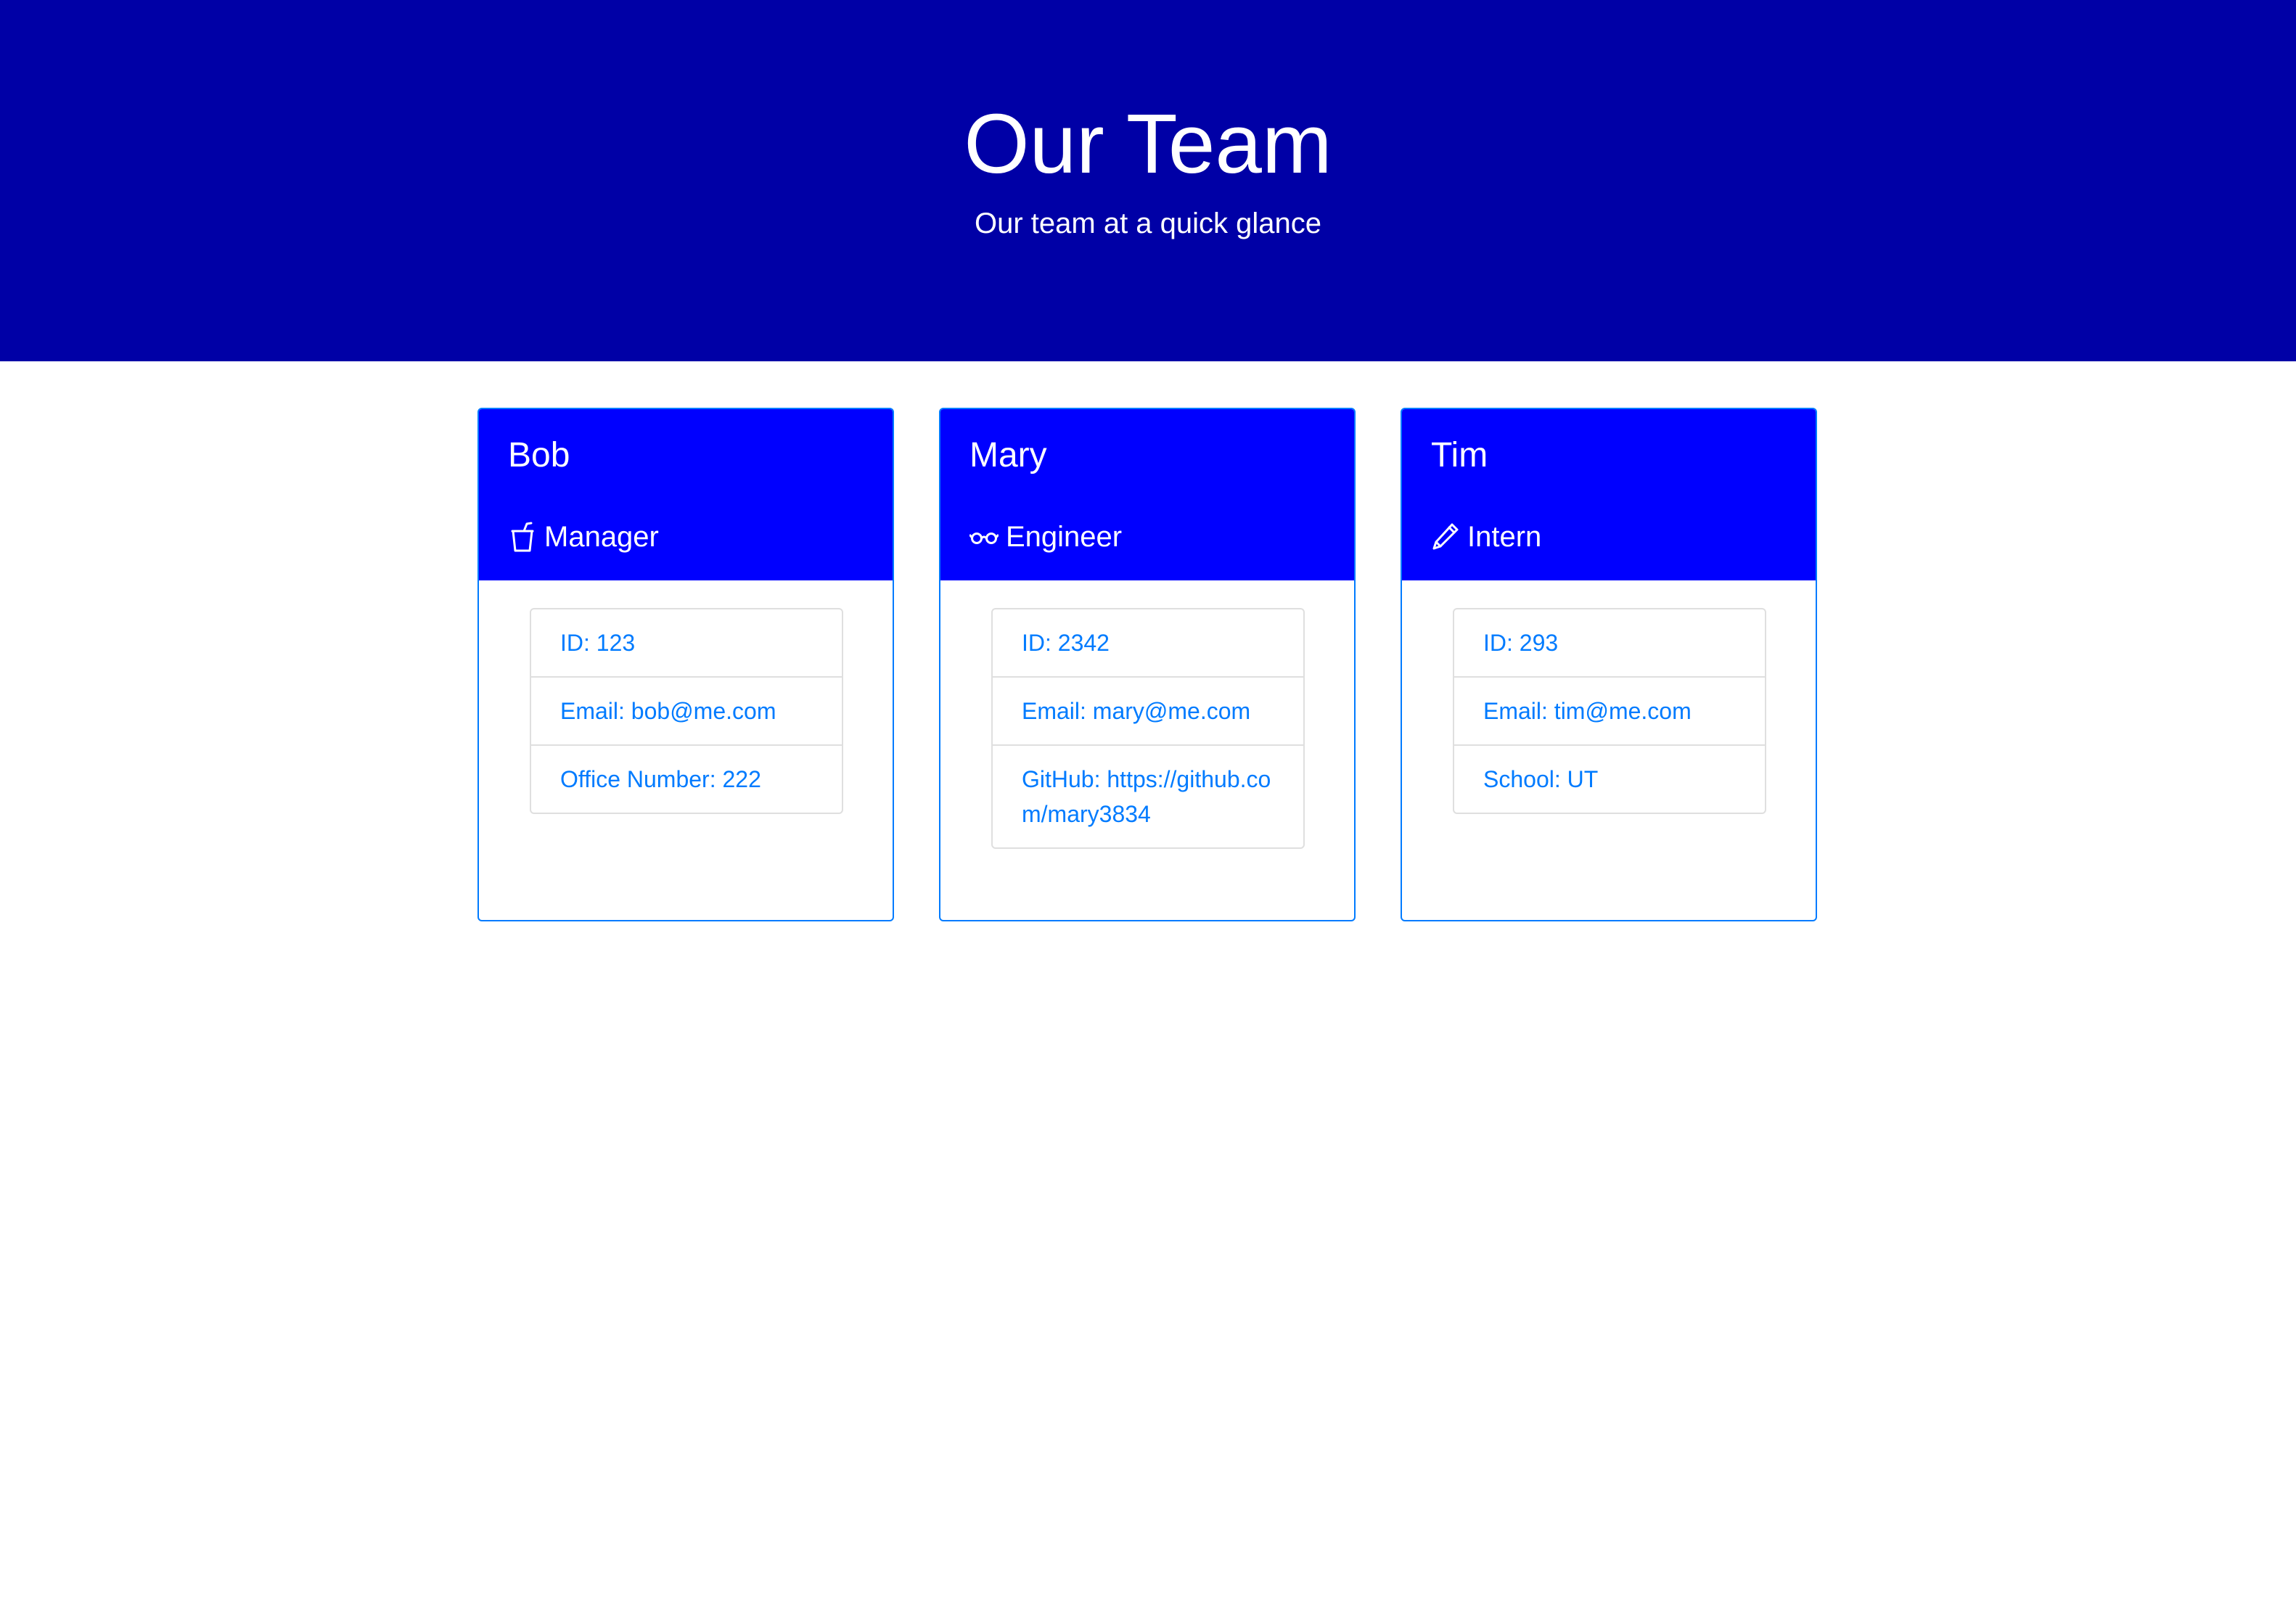 The image size is (2296, 1615). What do you see at coordinates (1064, 537) in the screenshot?
I see `role-label: Engineer` at bounding box center [1064, 537].